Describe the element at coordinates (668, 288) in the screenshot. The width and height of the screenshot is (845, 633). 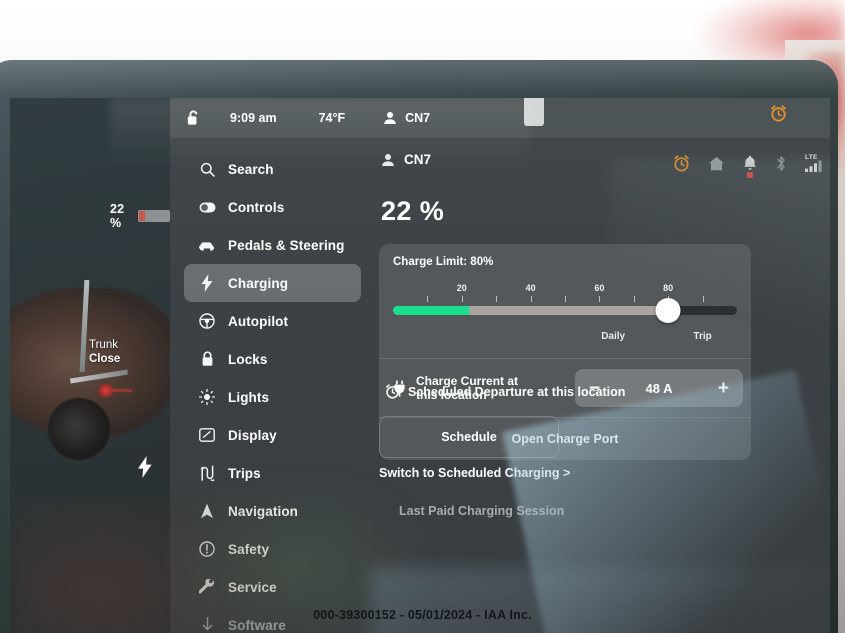
I see `tick-label-80: 80` at that location.